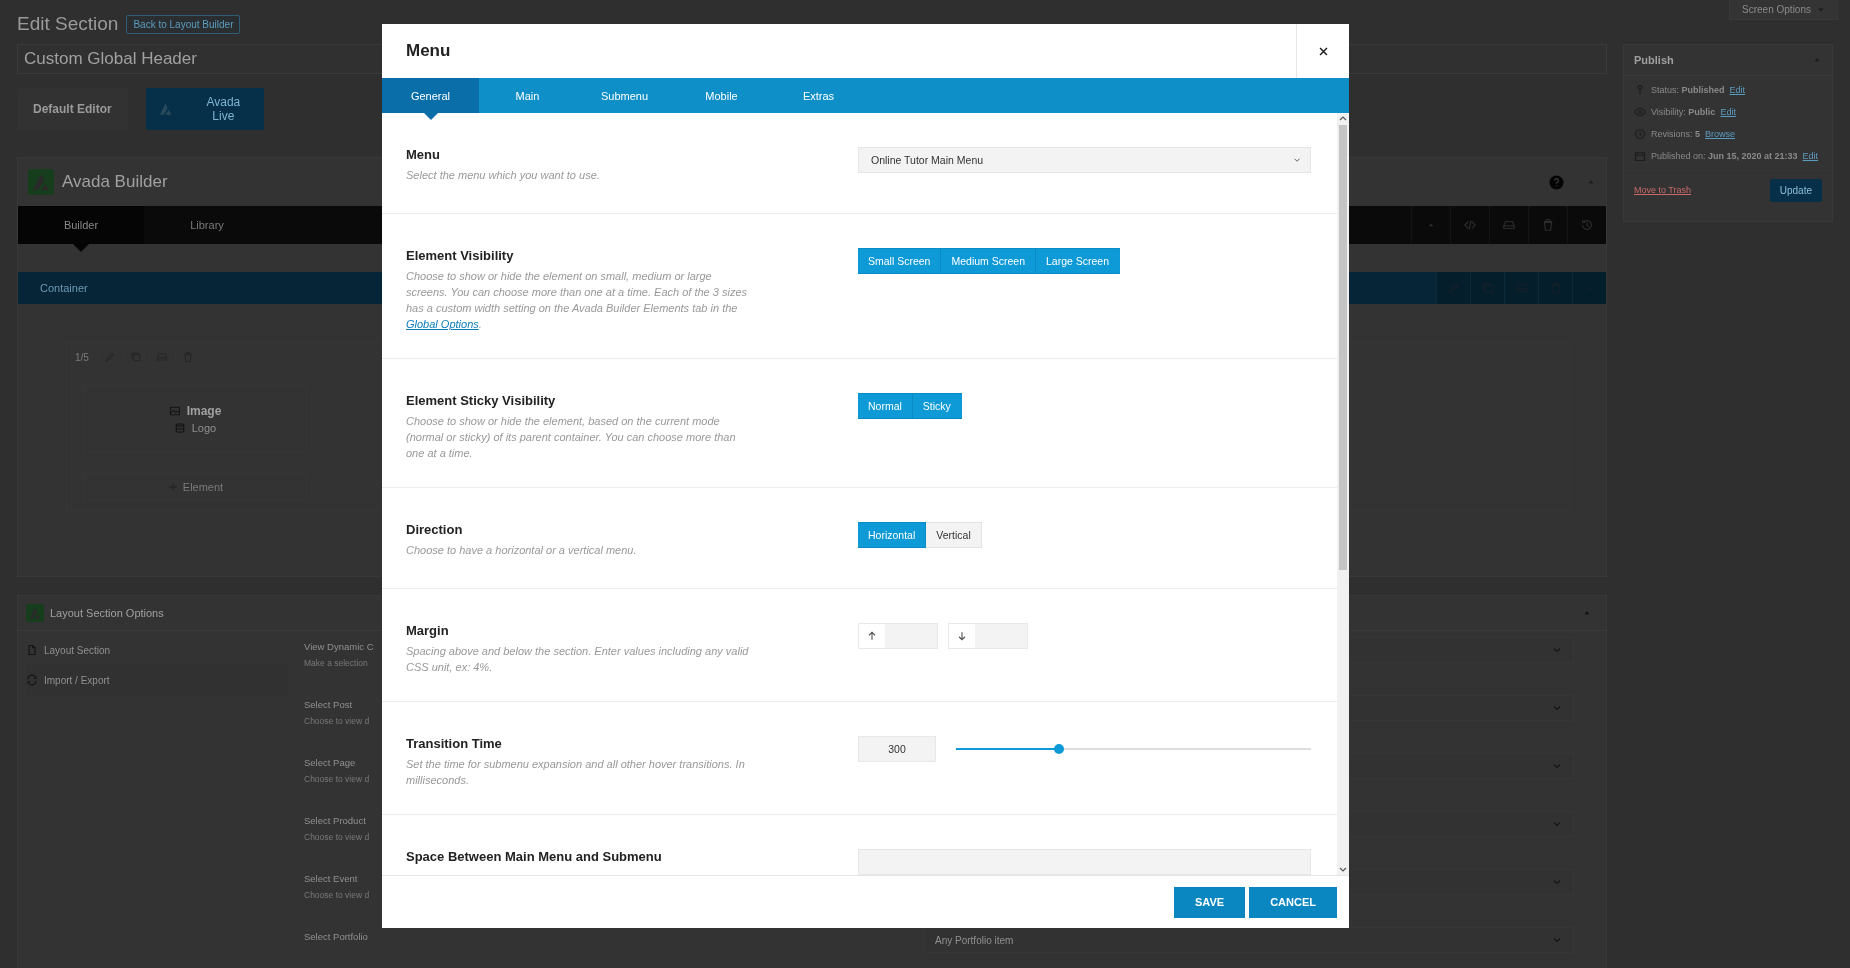 This screenshot has width=1850, height=968. What do you see at coordinates (331, 878) in the screenshot?
I see `field-label: Select Event` at bounding box center [331, 878].